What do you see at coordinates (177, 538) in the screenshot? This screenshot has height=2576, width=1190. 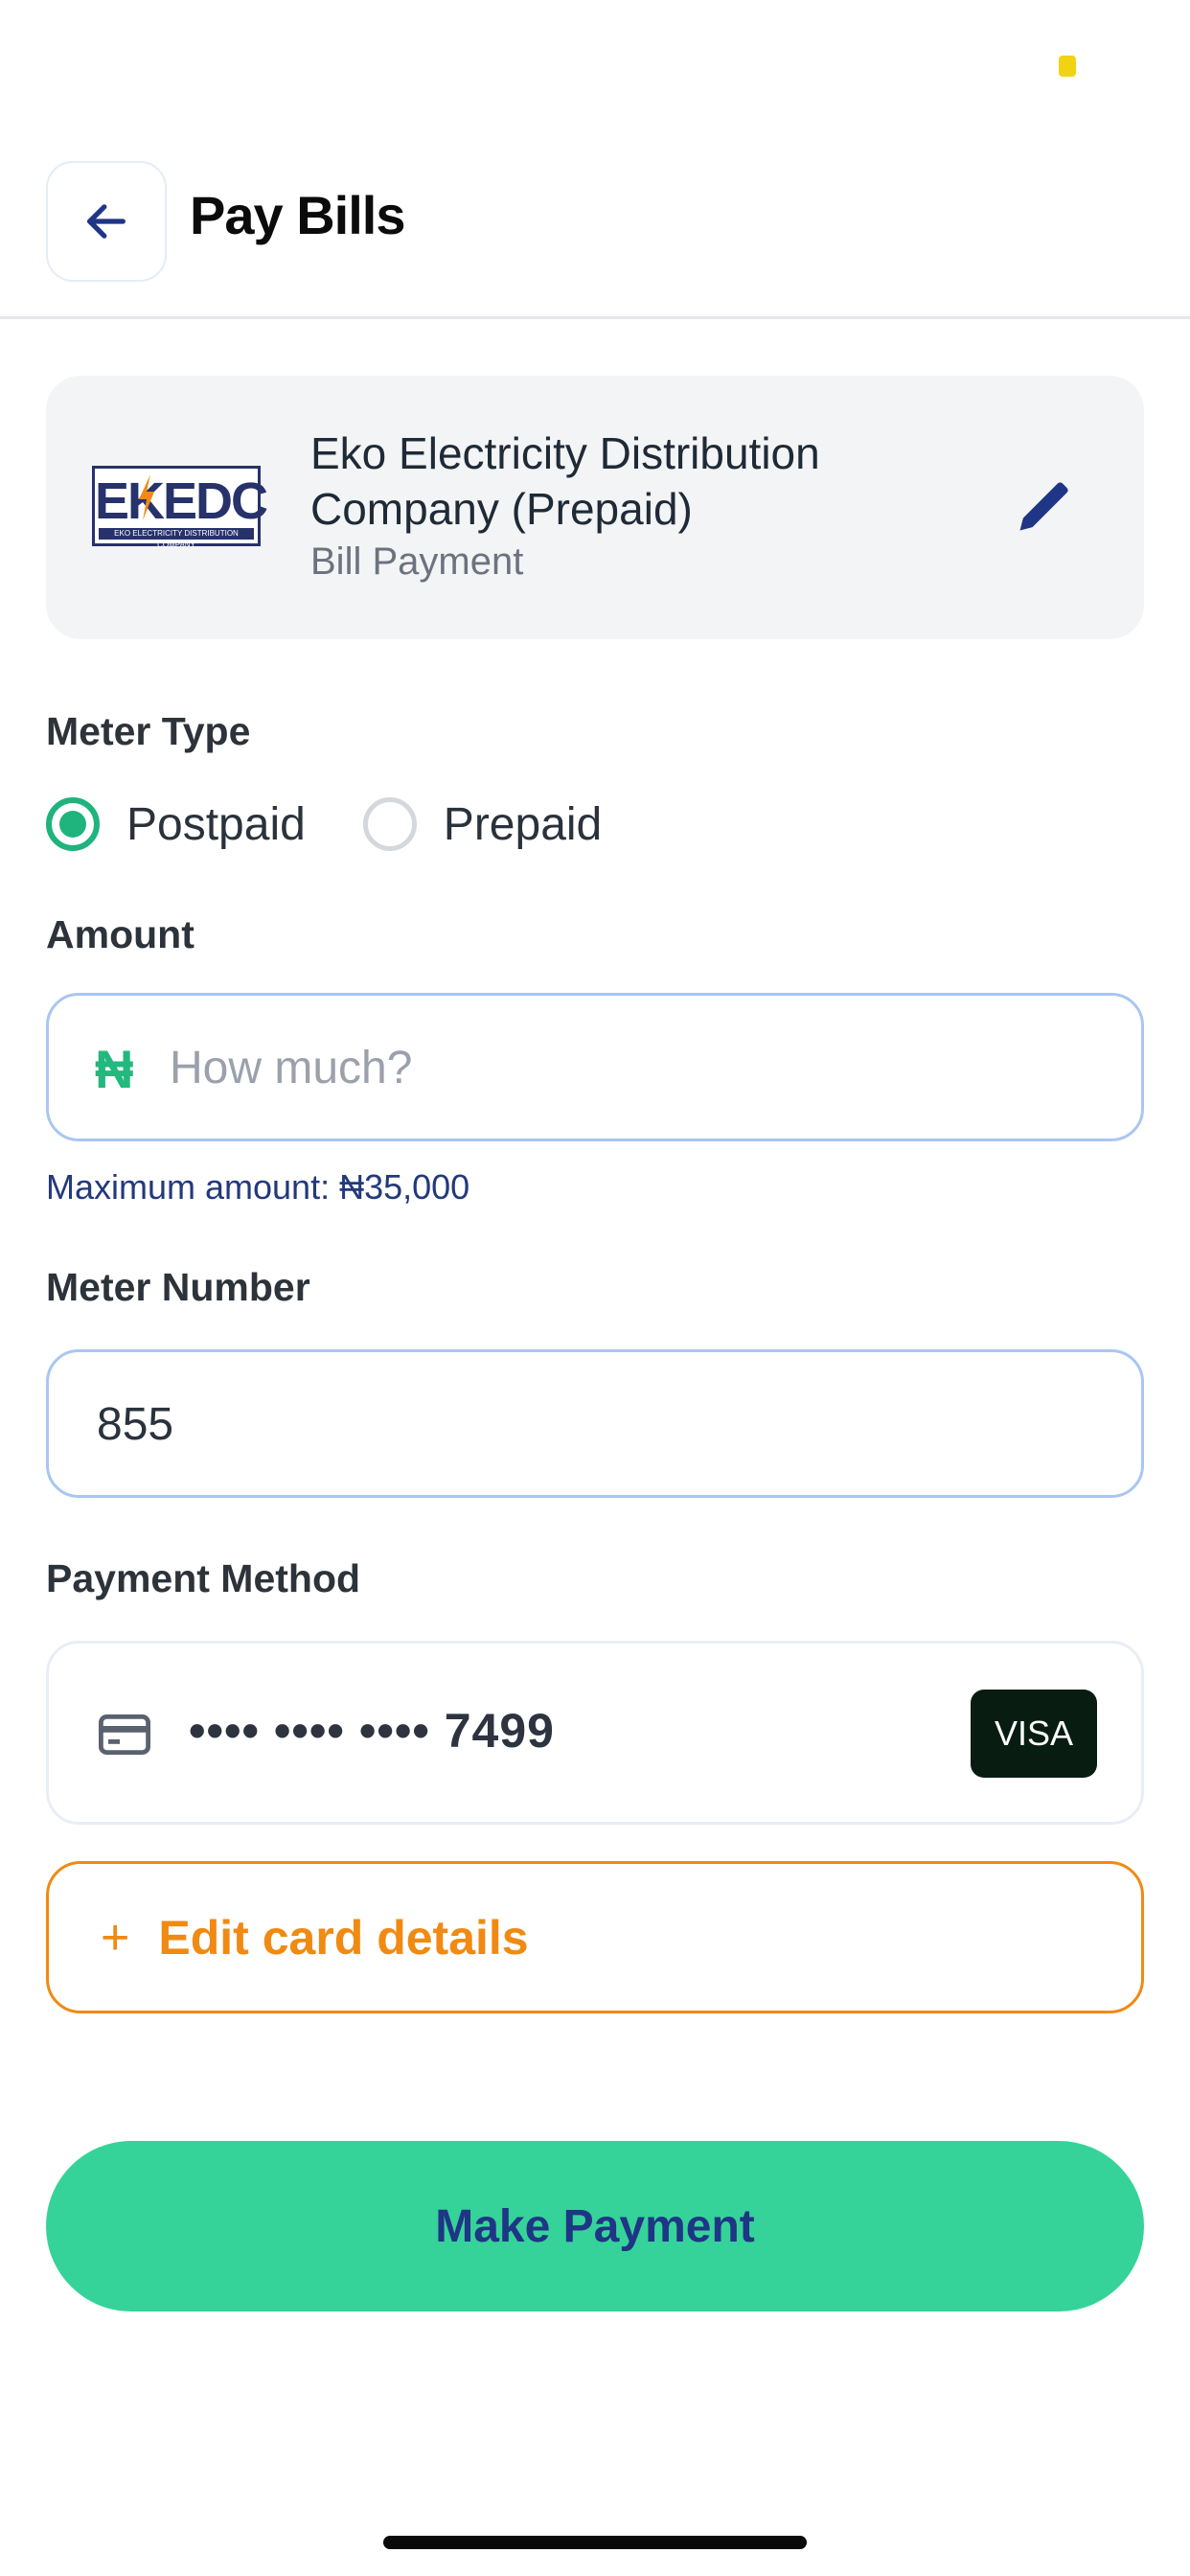 I see `logo-subtext: EKO ELECTRICITY DISTRIBUTION COMPANY` at bounding box center [177, 538].